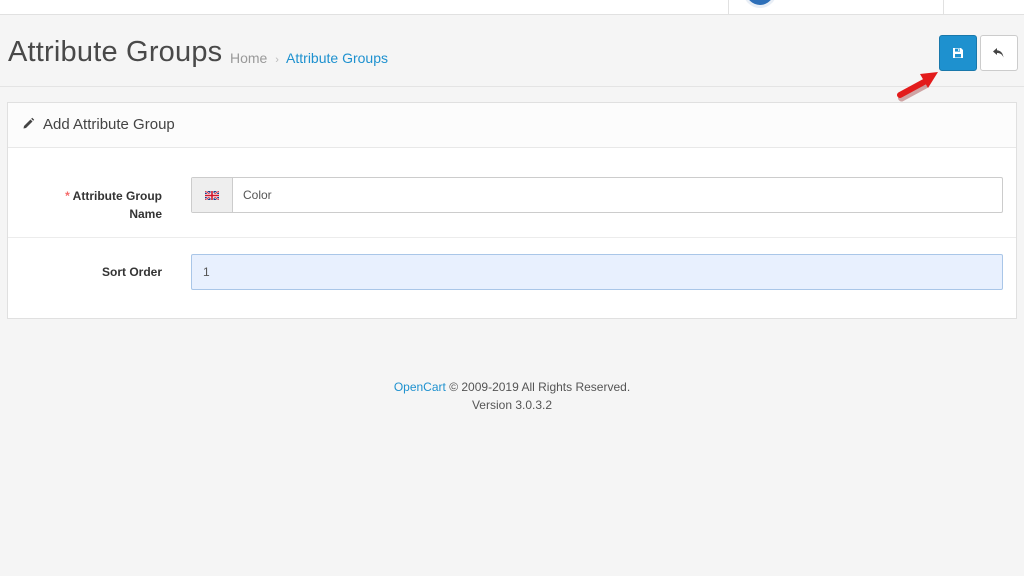 This screenshot has width=1024, height=576. What do you see at coordinates (836, 7) in the screenshot?
I see `user-menu` at bounding box center [836, 7].